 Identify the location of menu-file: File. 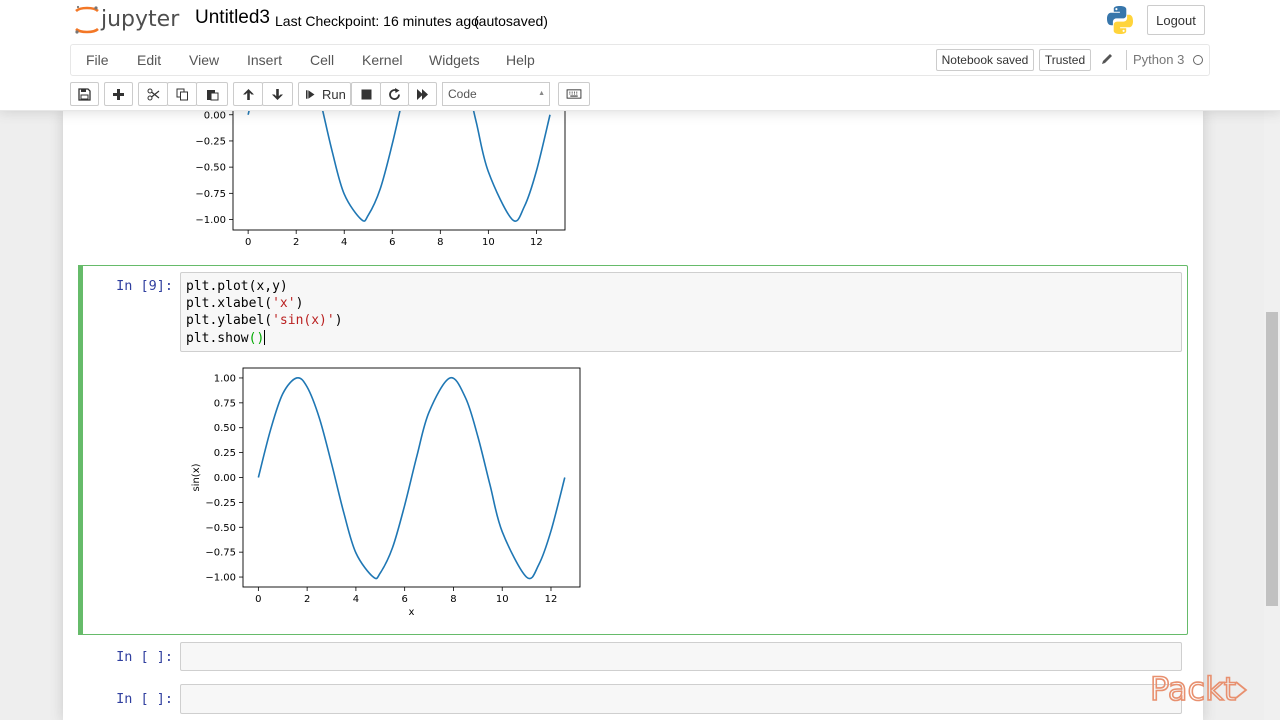
(97, 60).